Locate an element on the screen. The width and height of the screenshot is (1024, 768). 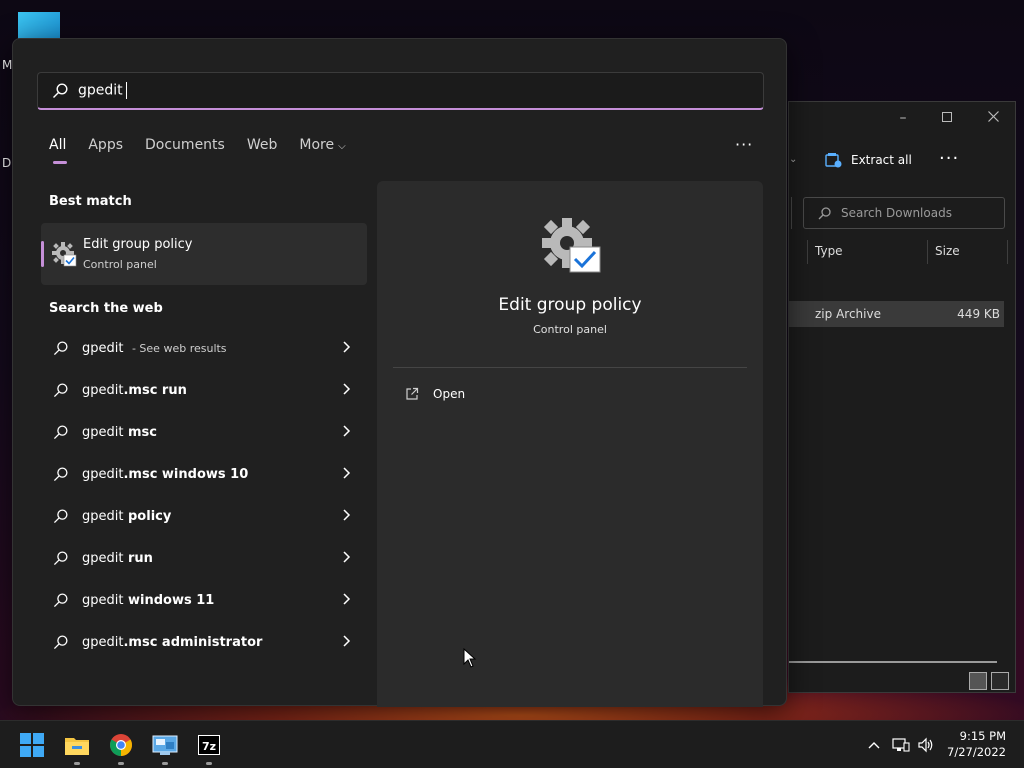
web-result-item: gpedit windows 11 is located at coordinates (203, 600).